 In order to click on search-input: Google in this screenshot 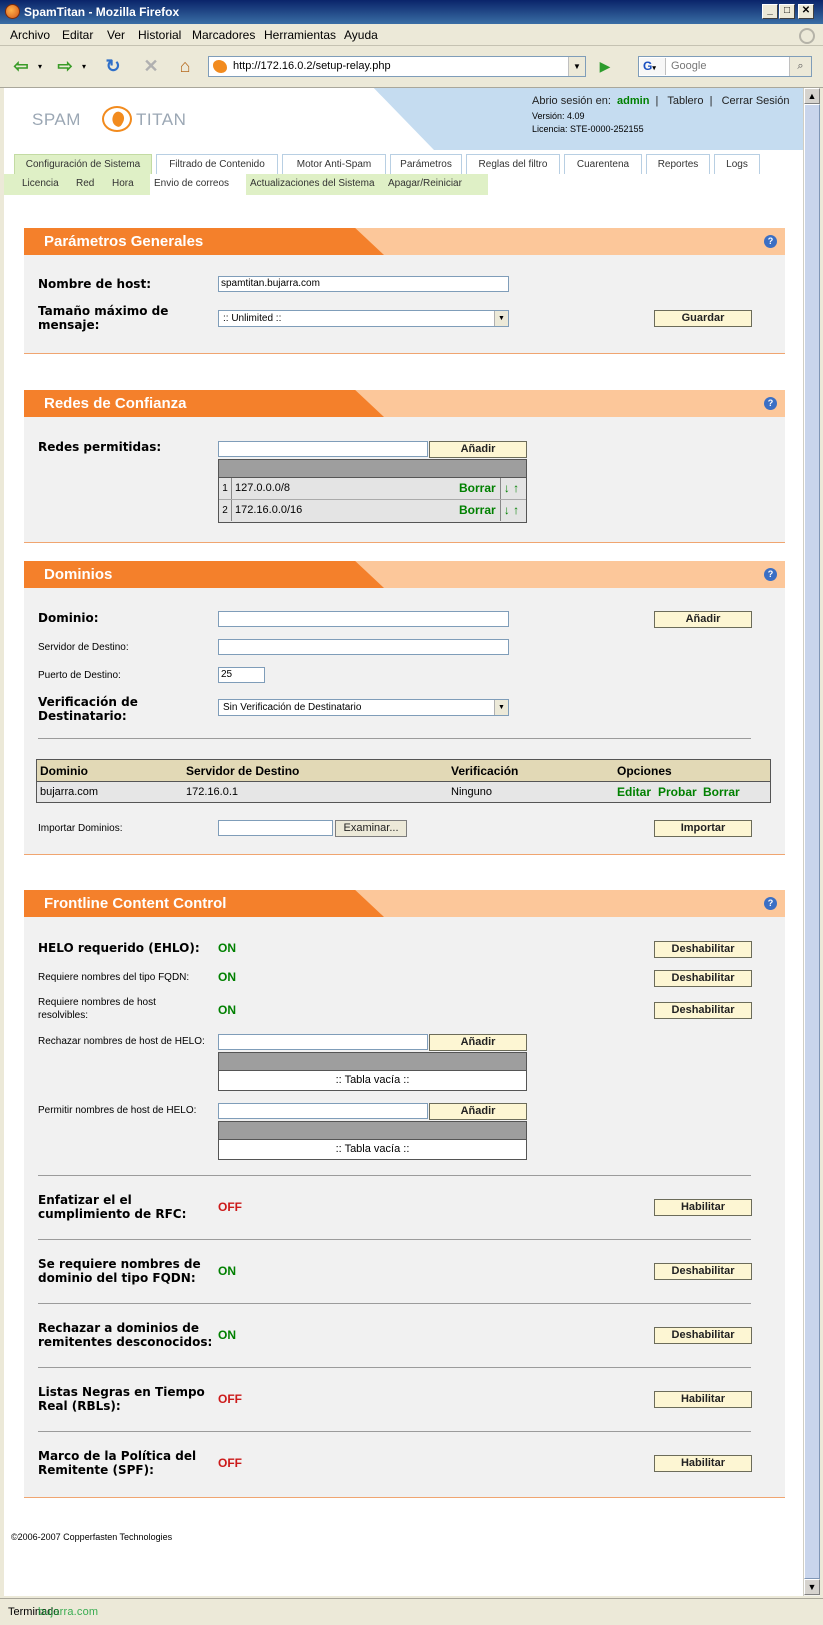, I will do `click(688, 66)`.